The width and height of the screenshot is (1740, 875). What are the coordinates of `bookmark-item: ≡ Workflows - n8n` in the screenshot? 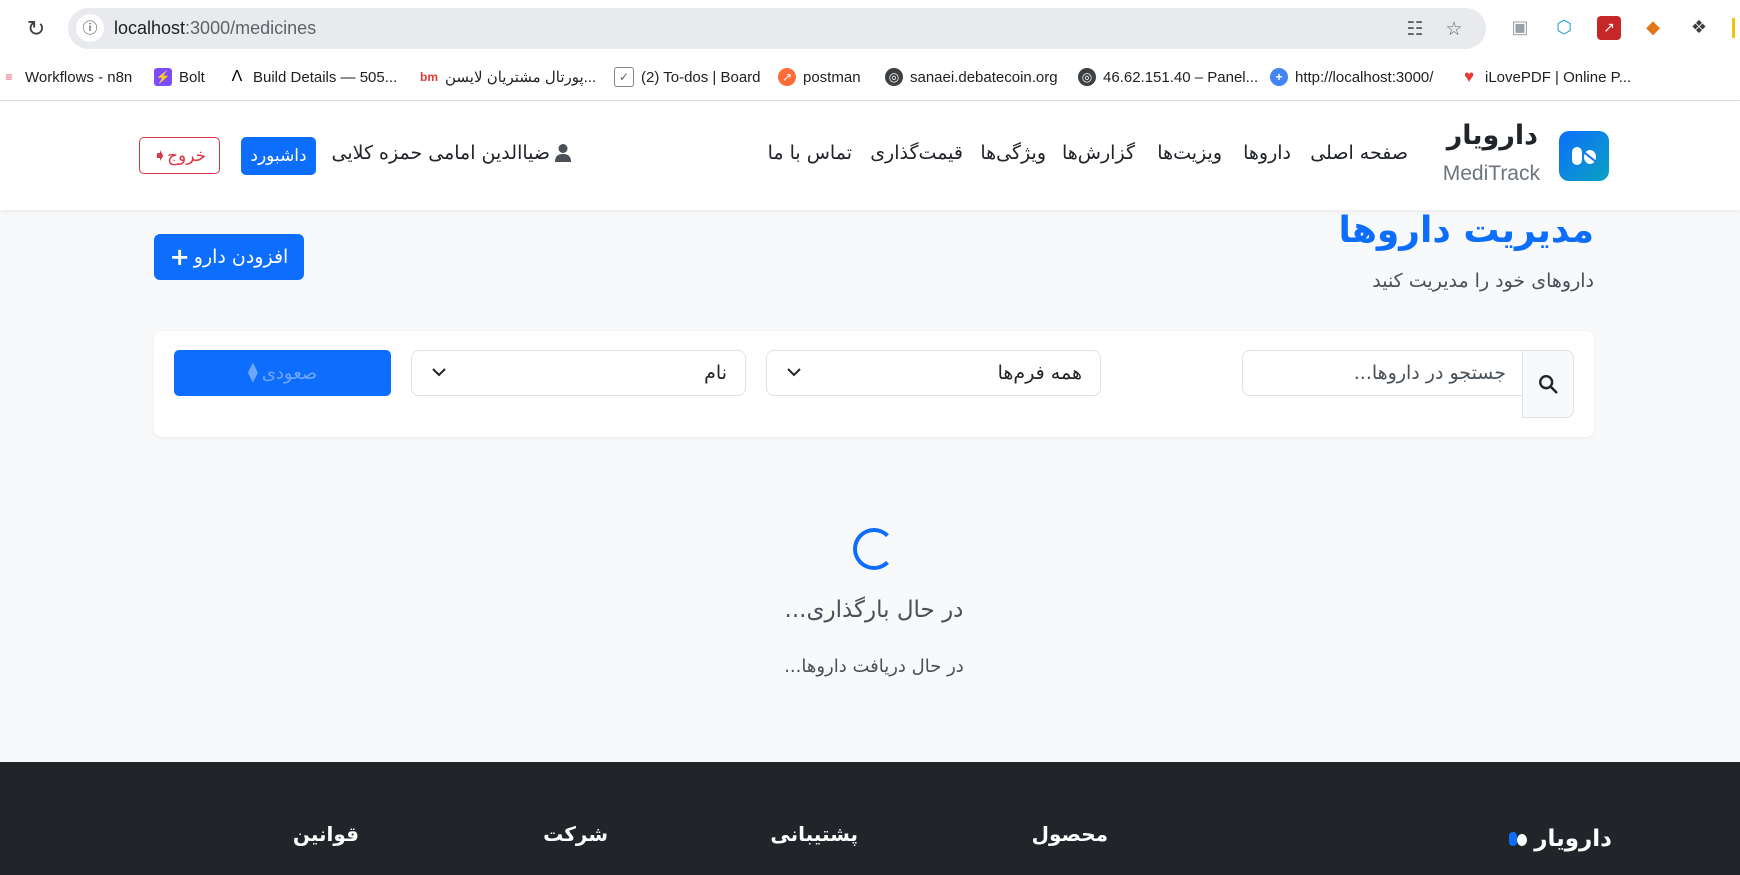 It's located at (66, 77).